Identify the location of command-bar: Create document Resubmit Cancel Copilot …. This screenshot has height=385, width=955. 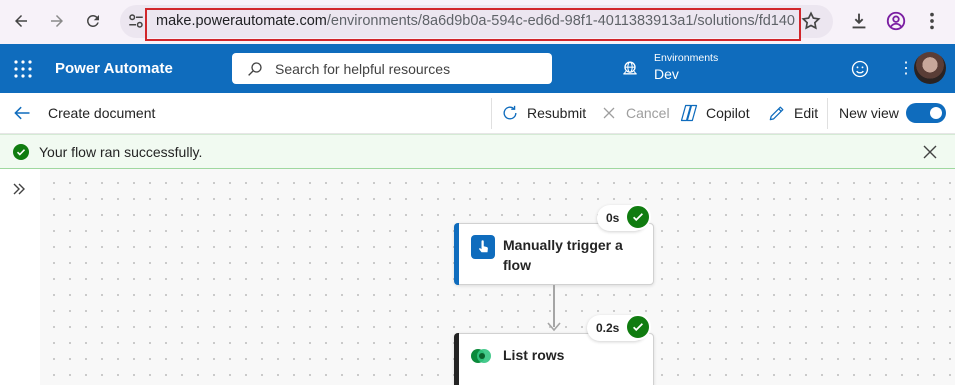
(477, 113).